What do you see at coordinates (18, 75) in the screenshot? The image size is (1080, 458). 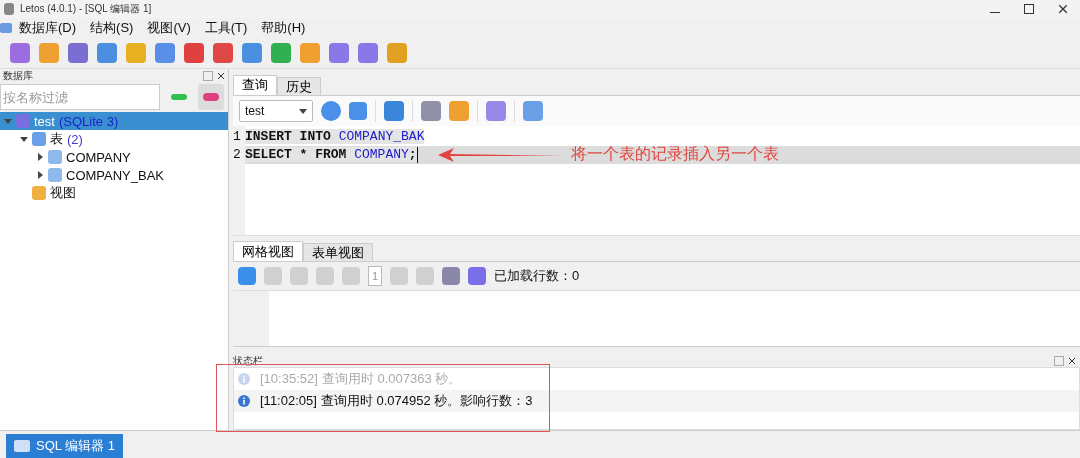 I see `panel-title: 数据库` at bounding box center [18, 75].